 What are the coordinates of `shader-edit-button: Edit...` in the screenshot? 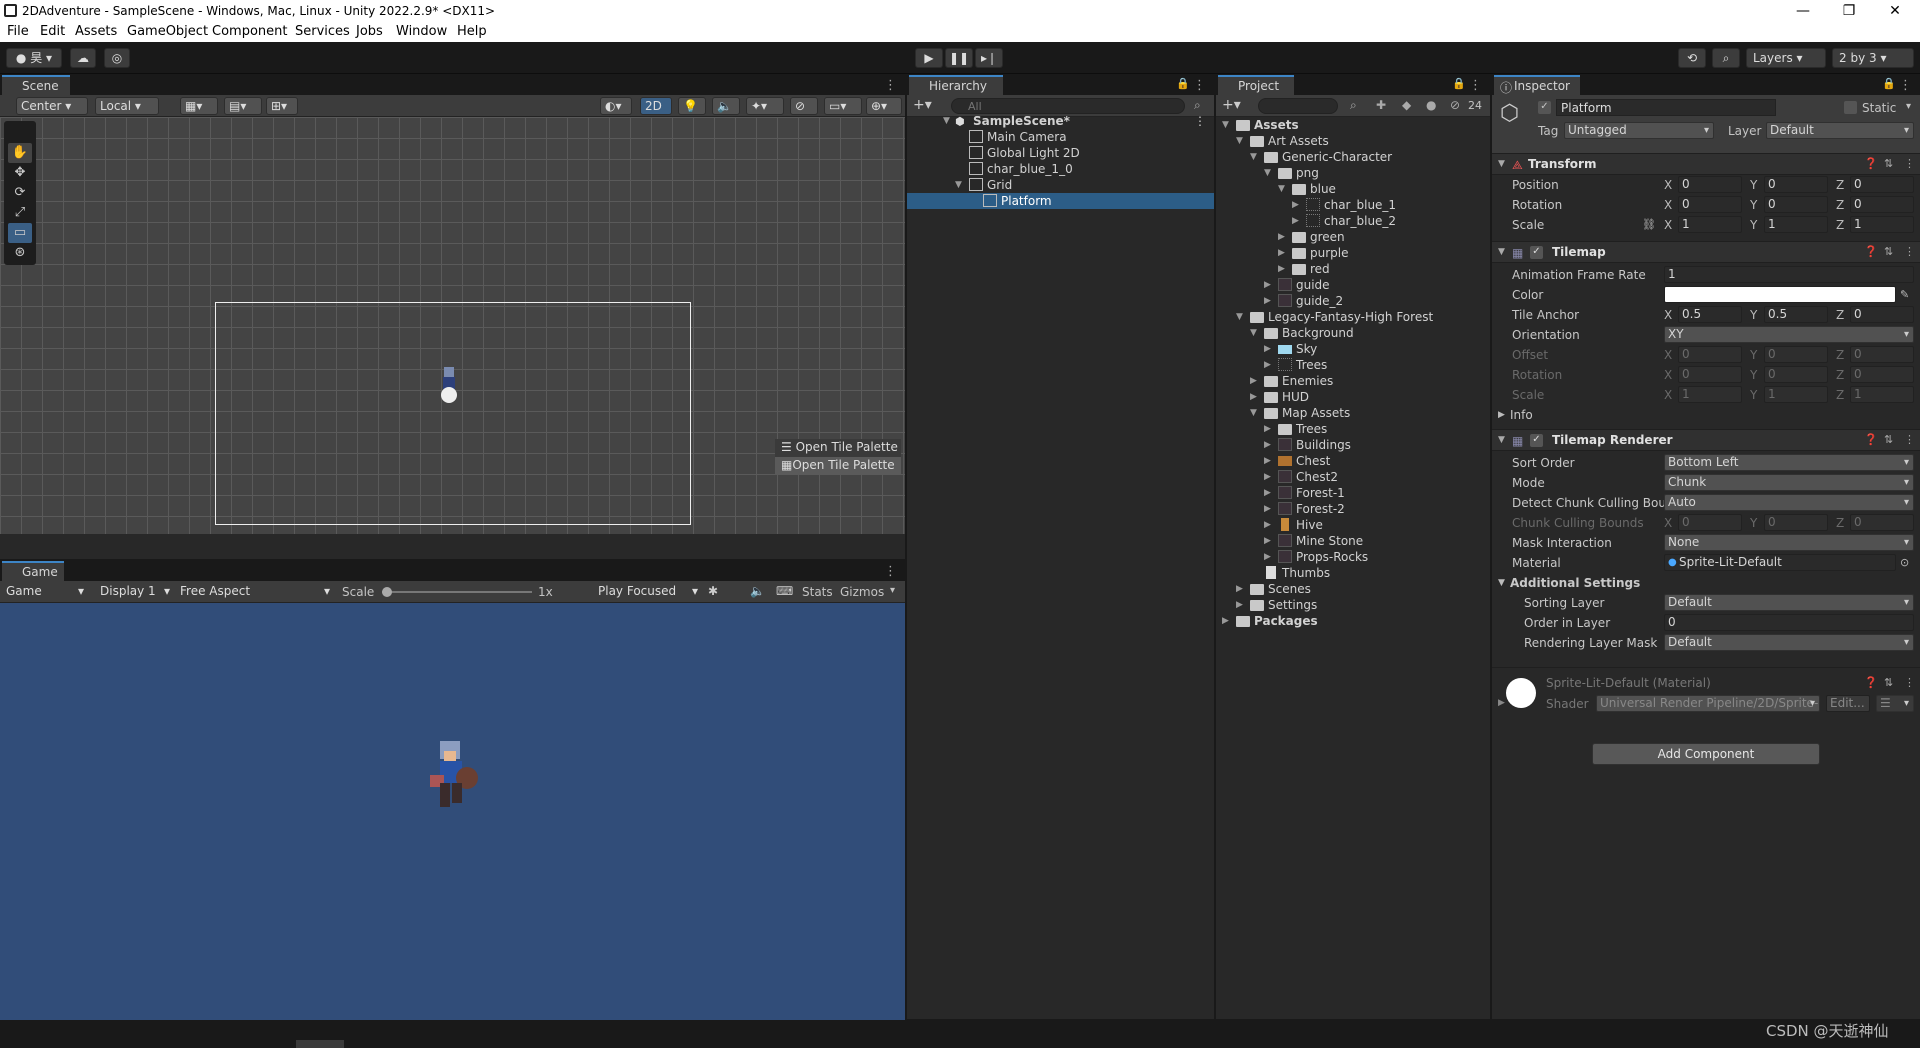 It's located at (1848, 703).